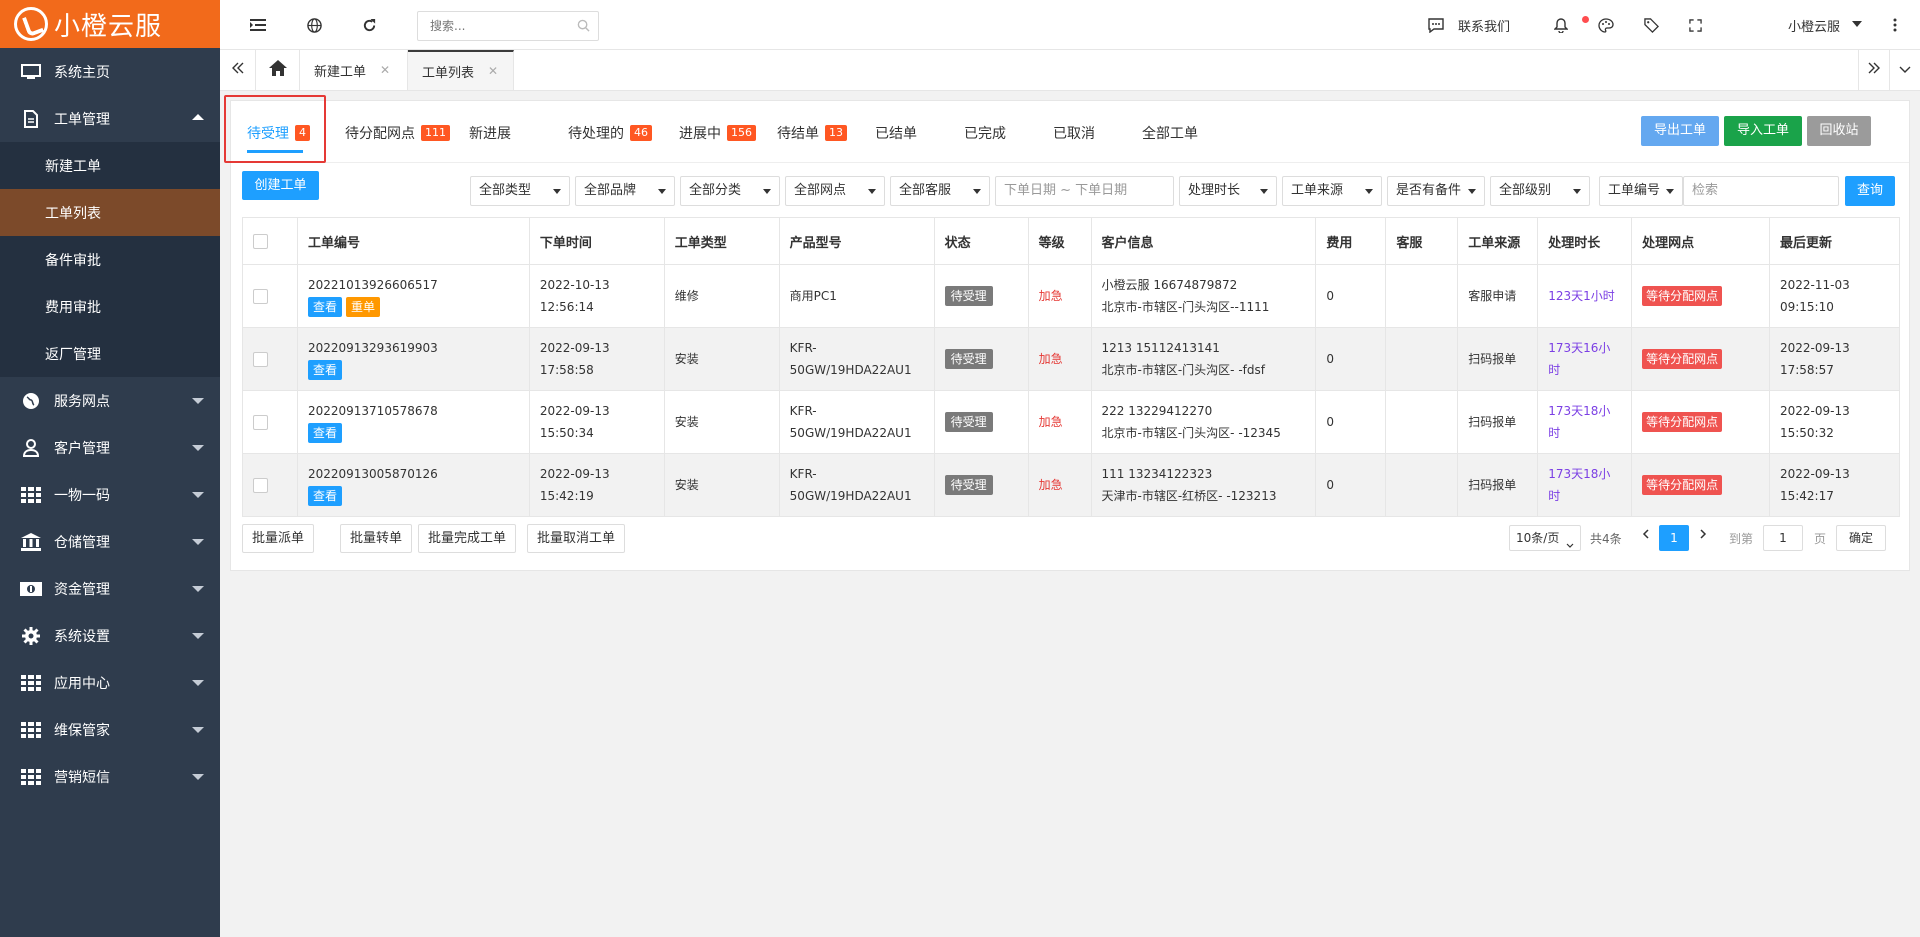  Describe the element at coordinates (610, 133) in the screenshot. I see `status-tab-to-process: 待处理的 46` at that location.